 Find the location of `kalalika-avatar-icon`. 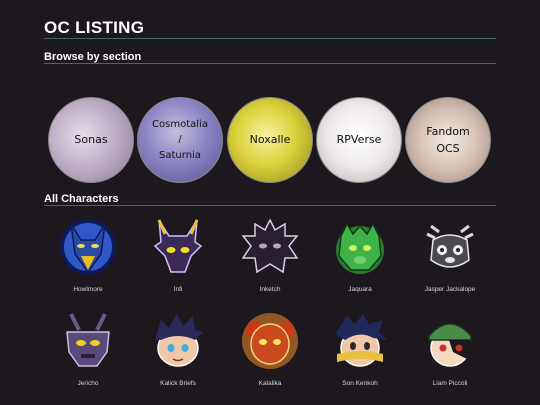

kalalika-avatar-icon is located at coordinates (270, 341).